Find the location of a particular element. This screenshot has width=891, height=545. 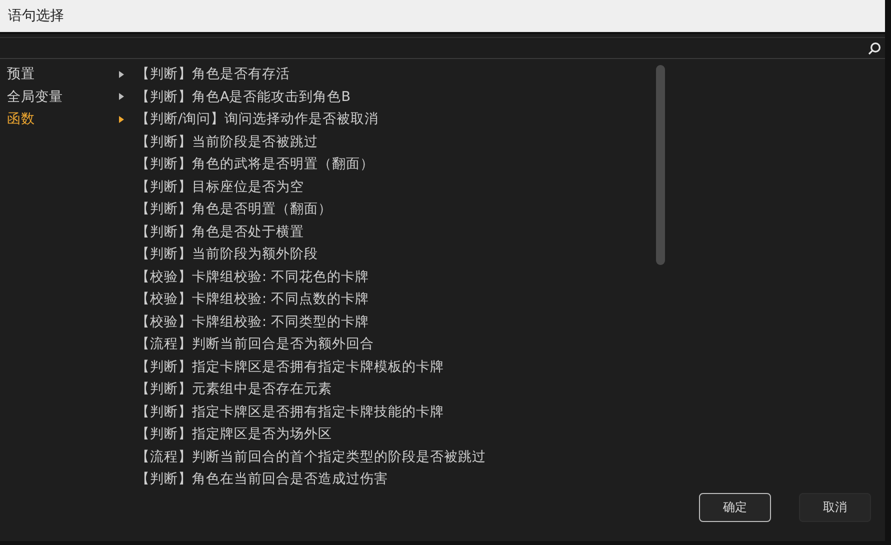

category-item: 函数 is located at coordinates (65, 119).